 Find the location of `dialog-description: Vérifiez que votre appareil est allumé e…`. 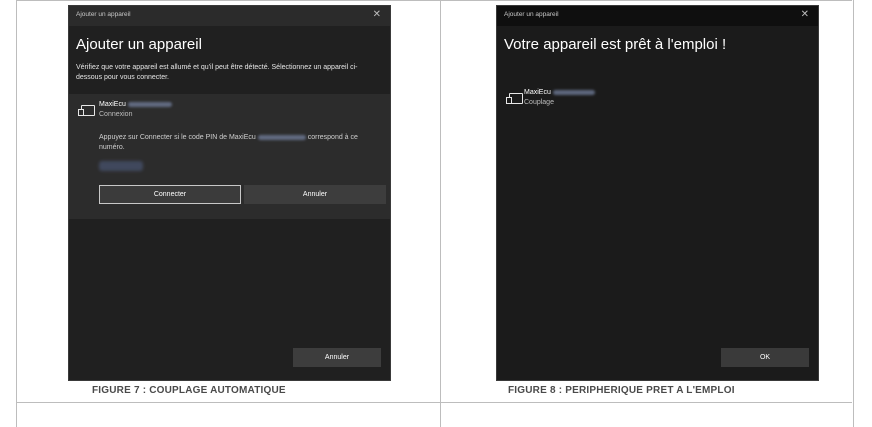

dialog-description: Vérifiez que votre appareil est allumé e… is located at coordinates (217, 72).